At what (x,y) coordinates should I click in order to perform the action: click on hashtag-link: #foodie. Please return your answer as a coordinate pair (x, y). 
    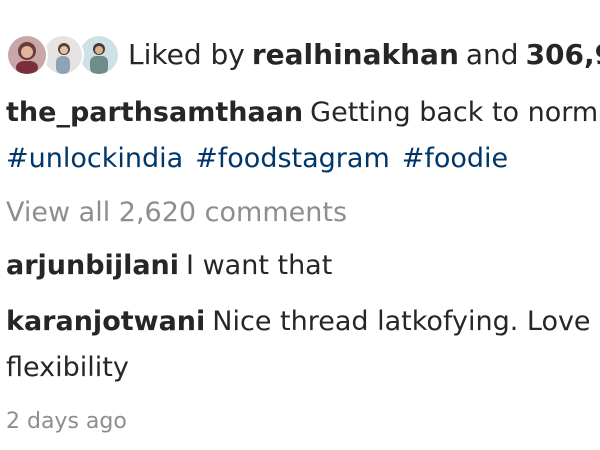
    Looking at the image, I should click on (455, 158).